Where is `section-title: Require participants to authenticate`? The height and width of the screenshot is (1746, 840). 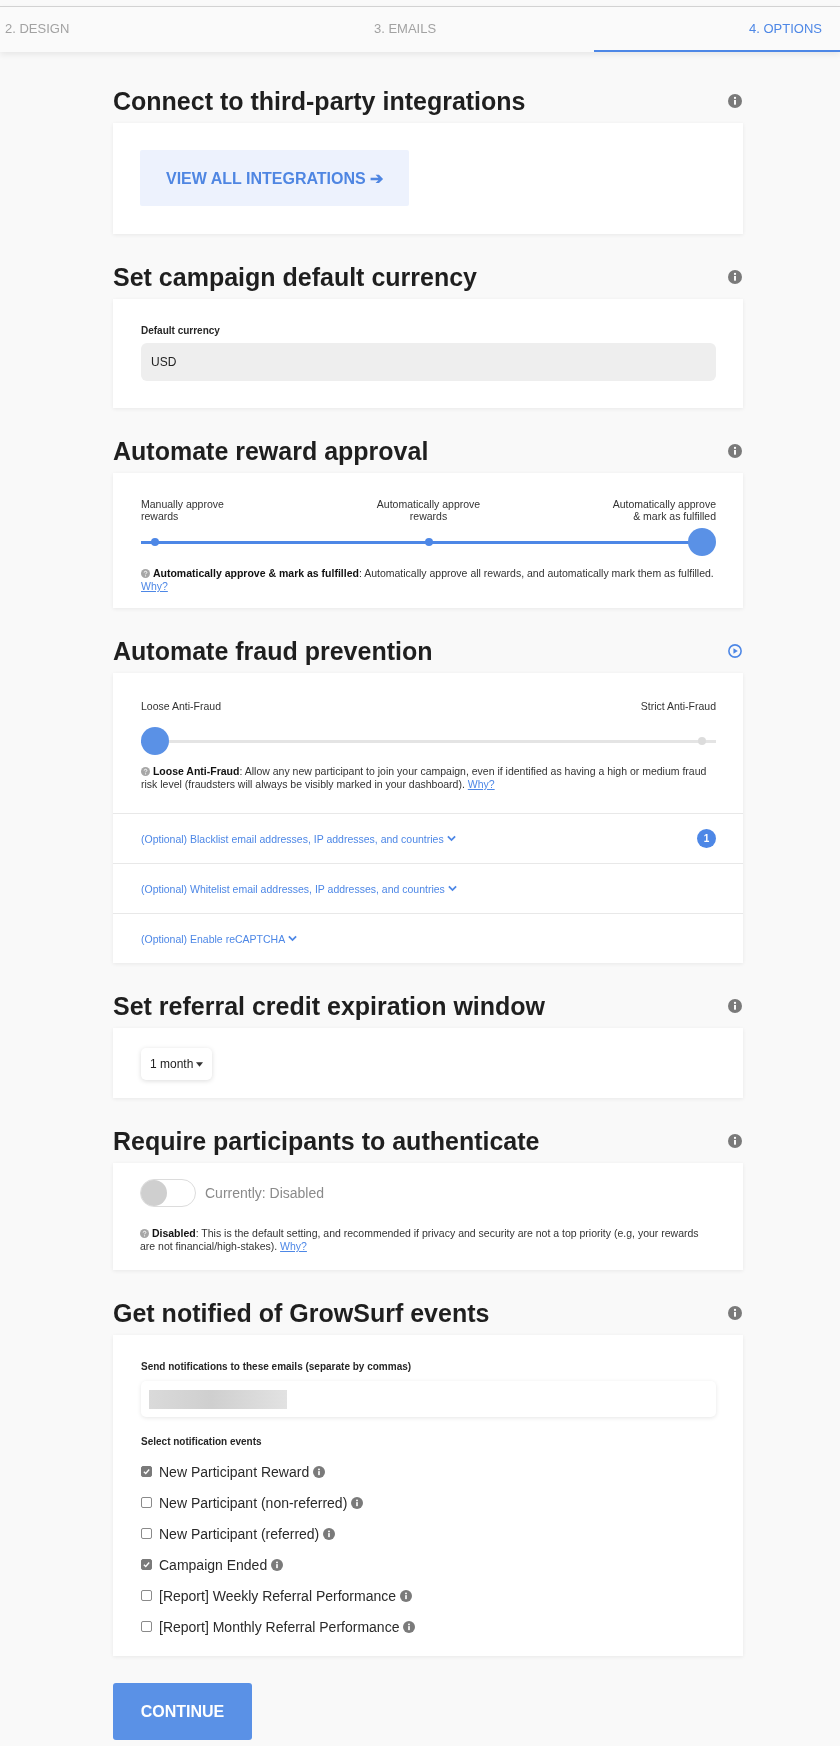 section-title: Require participants to authenticate is located at coordinates (326, 1141).